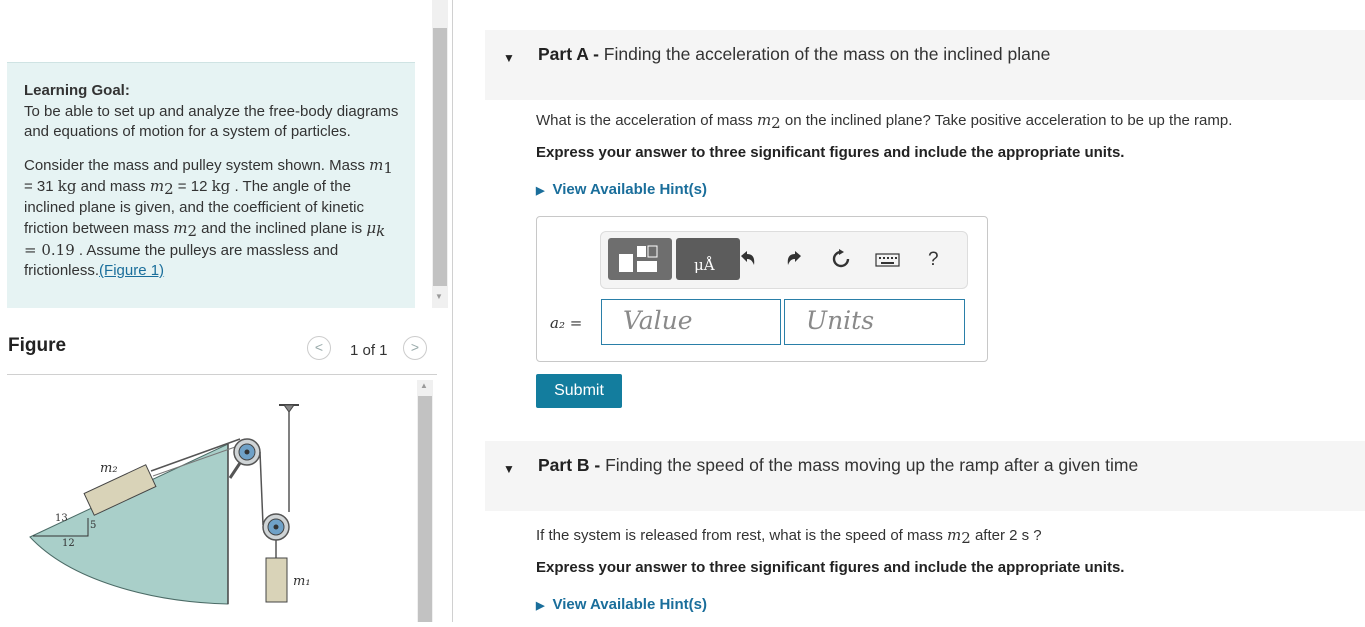 The height and width of the screenshot is (627, 1365). I want to click on triangle-label-13: 13, so click(61, 518).